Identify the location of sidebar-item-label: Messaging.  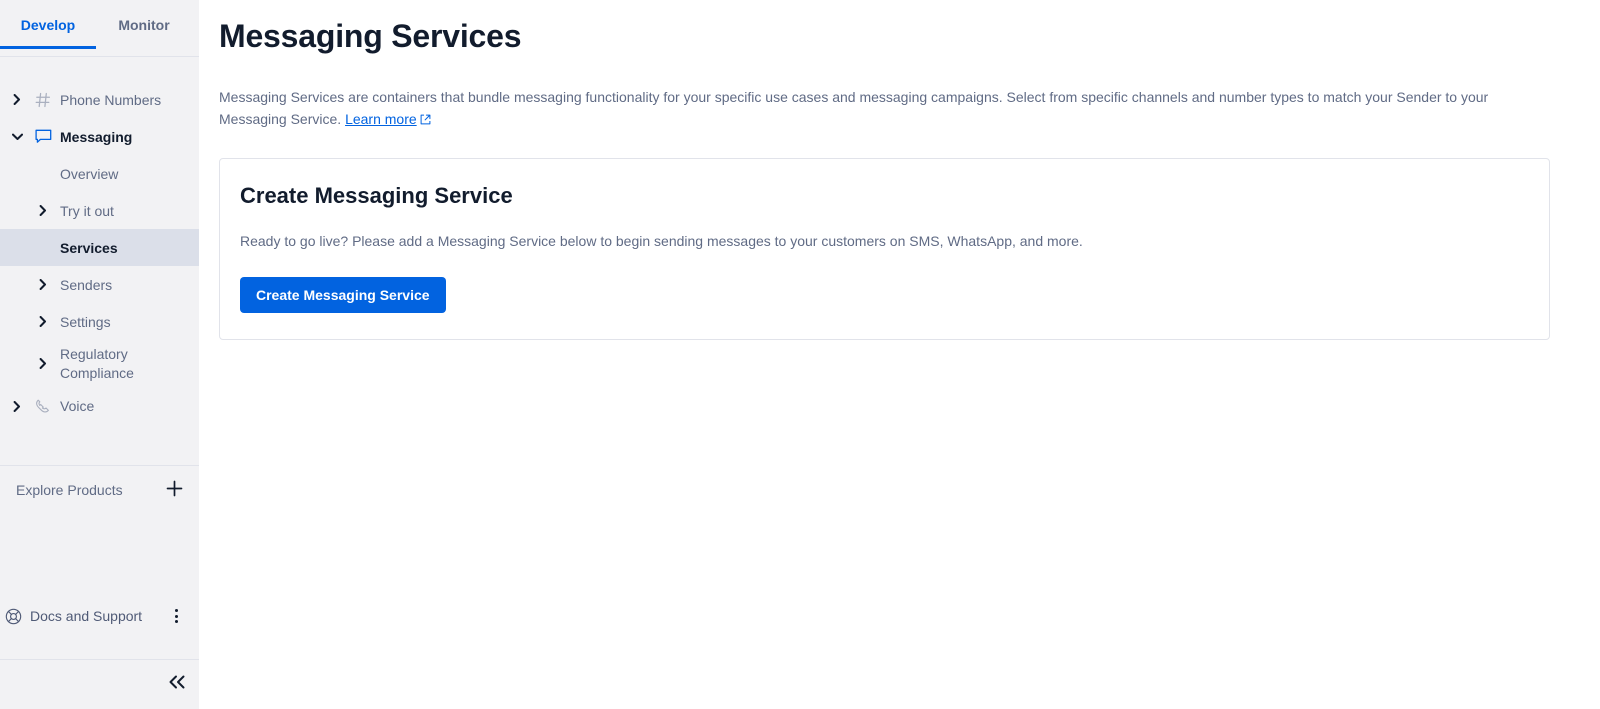
(96, 136).